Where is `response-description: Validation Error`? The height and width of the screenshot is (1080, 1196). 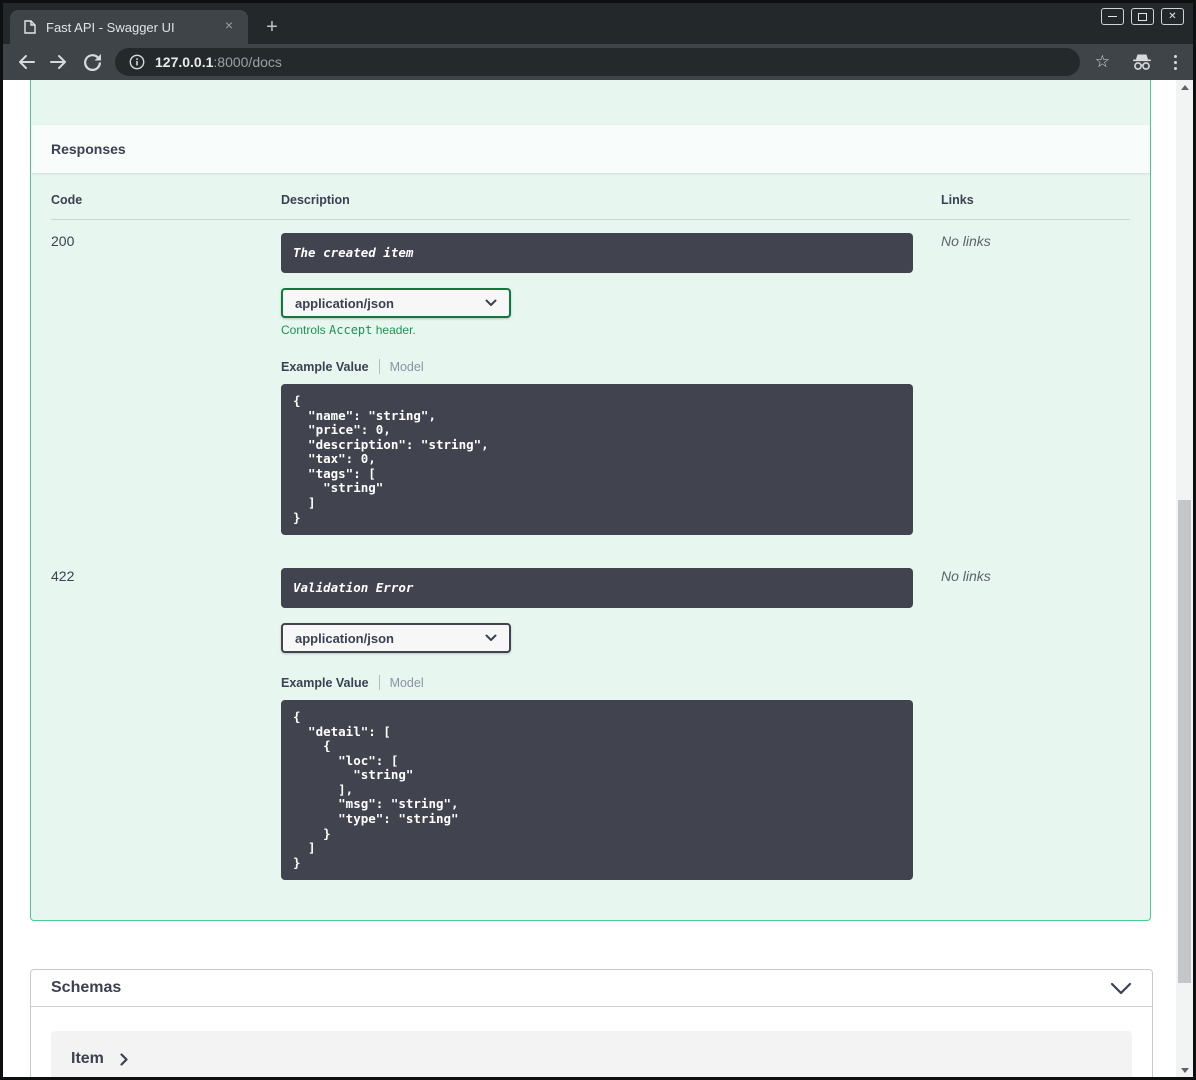 response-description: Validation Error is located at coordinates (353, 588).